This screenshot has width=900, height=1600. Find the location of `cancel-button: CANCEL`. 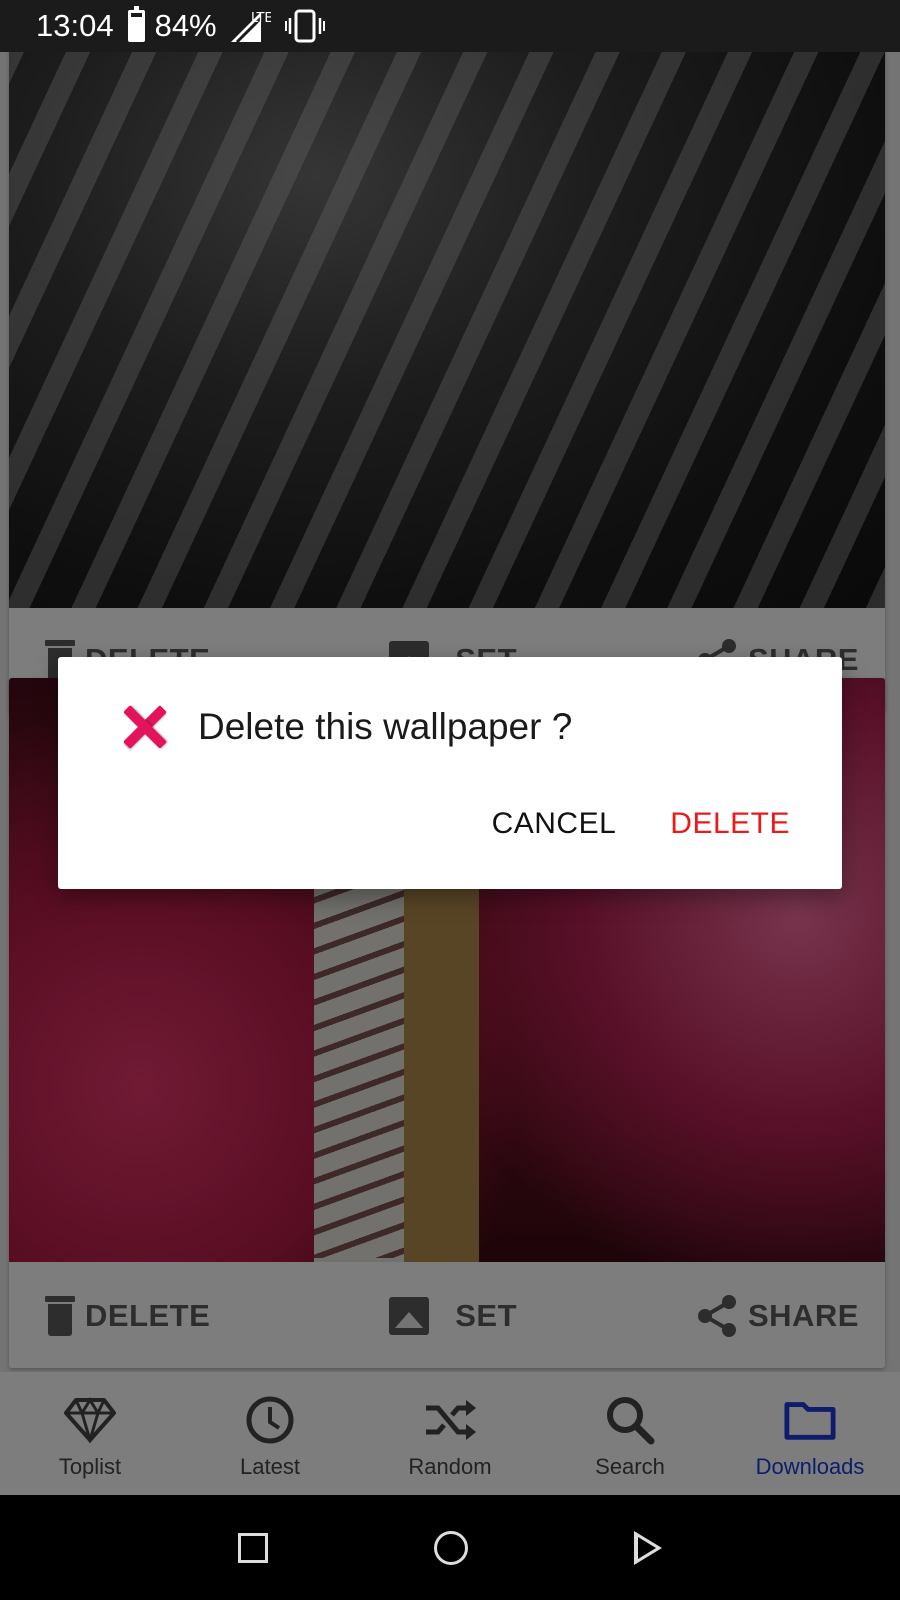

cancel-button: CANCEL is located at coordinates (554, 824).